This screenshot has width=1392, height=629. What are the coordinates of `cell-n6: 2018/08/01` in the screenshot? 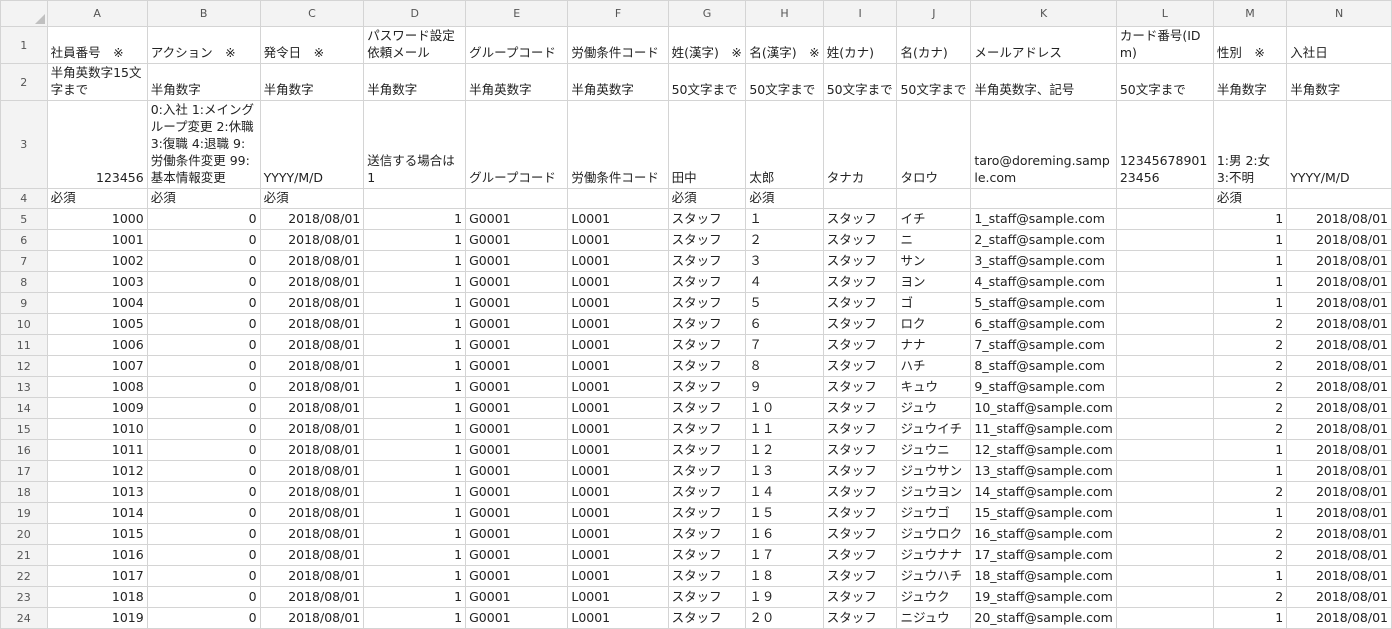 It's located at (1339, 240).